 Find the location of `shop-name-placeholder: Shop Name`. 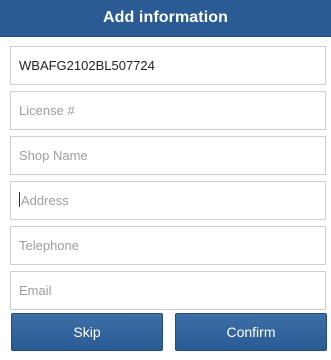

shop-name-placeholder: Shop Name is located at coordinates (53, 155).